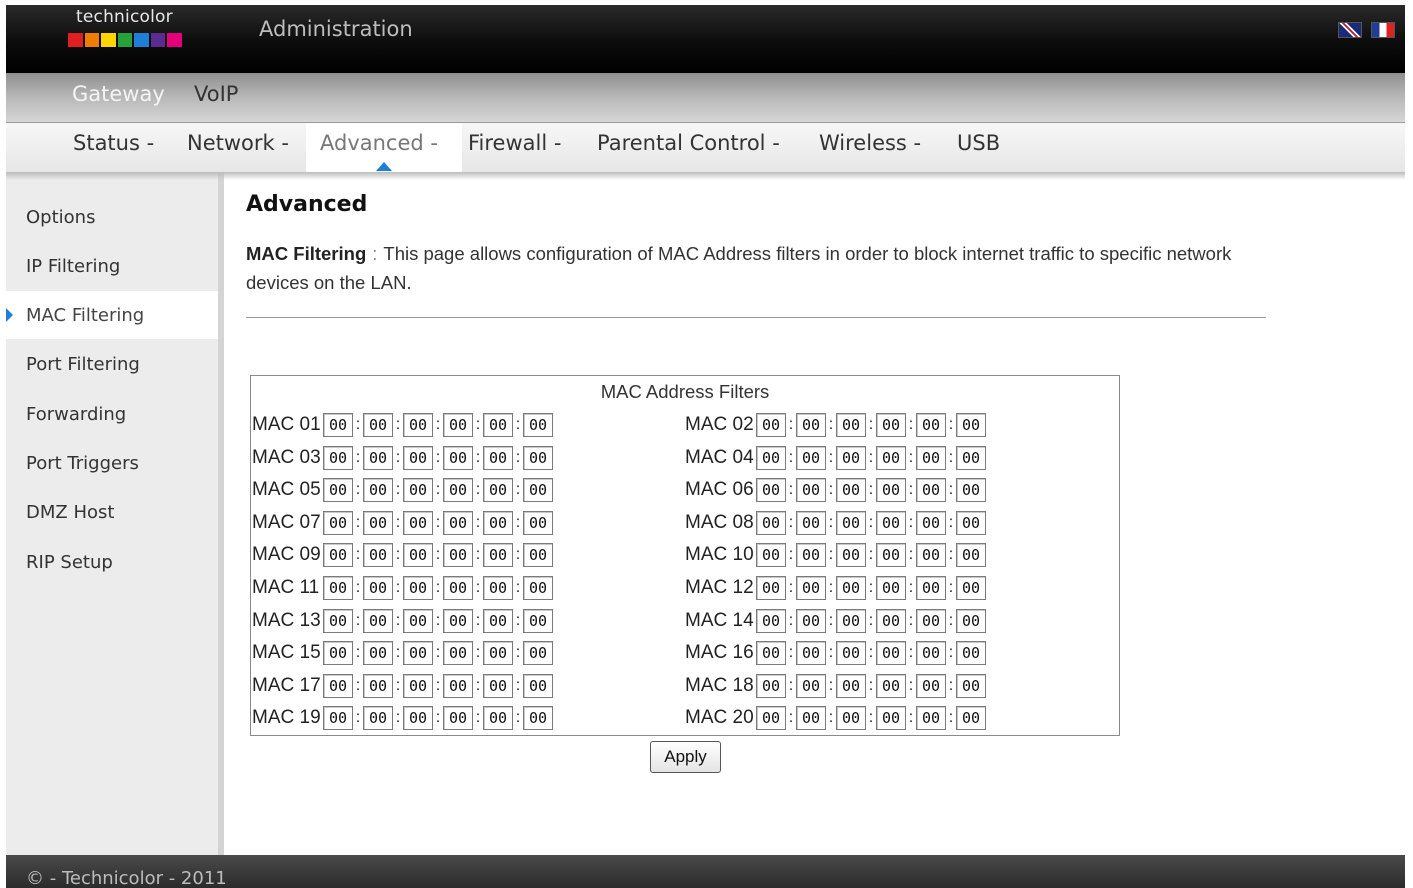 This screenshot has width=1413, height=888. I want to click on sidebar-item-dmz-host: DMZ Host, so click(112, 512).